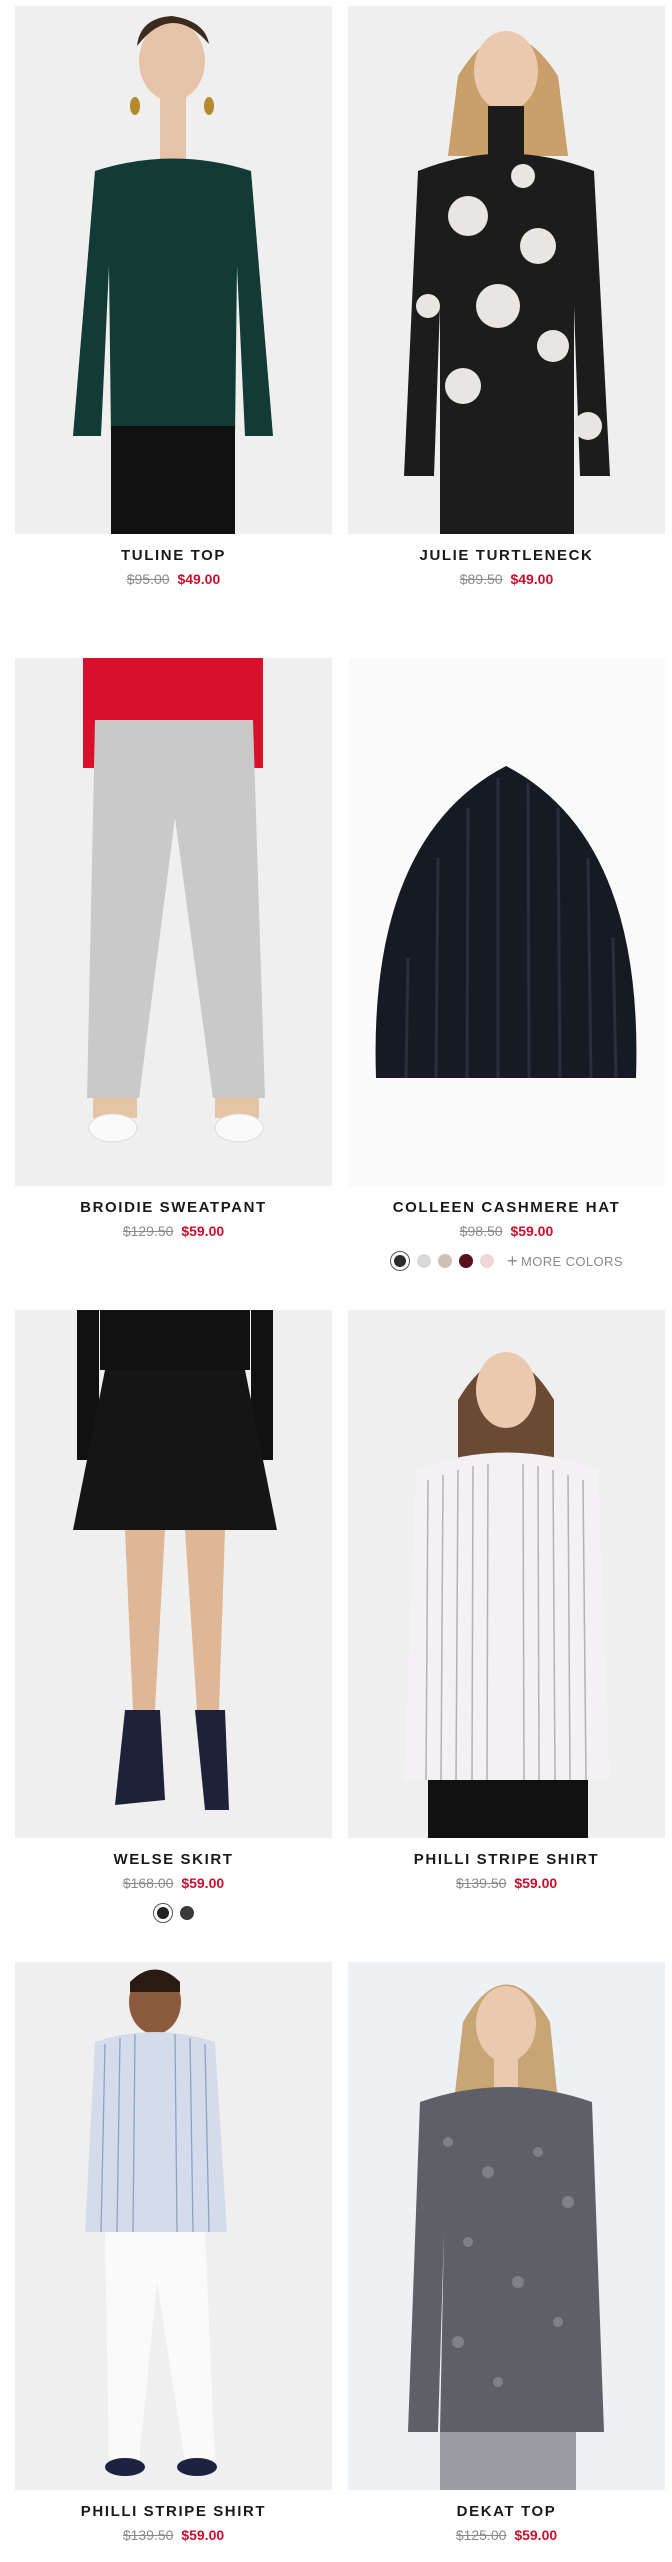 This screenshot has height=2562, width=672. Describe the element at coordinates (506, 1231) in the screenshot. I see `price-row: $98.50 $59.00` at that location.